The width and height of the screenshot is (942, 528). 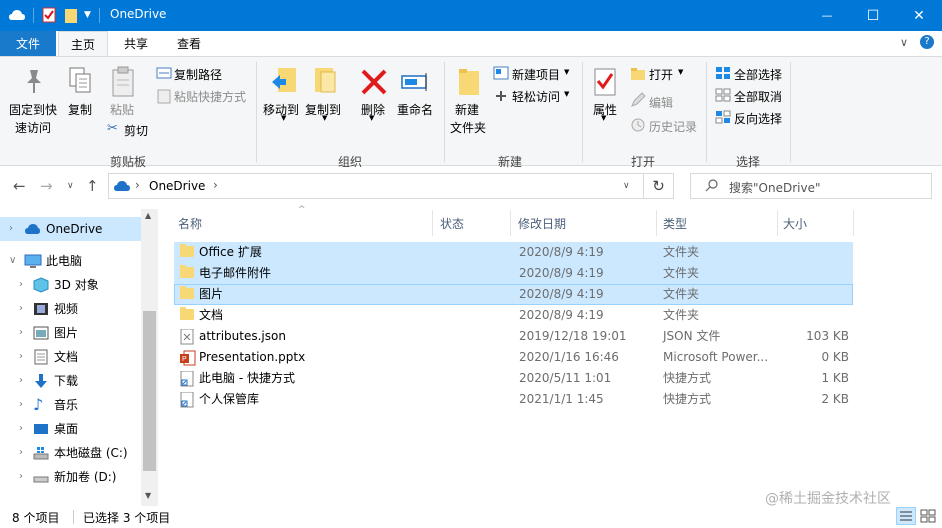 I want to click on refresh-button: ↻, so click(x=659, y=186).